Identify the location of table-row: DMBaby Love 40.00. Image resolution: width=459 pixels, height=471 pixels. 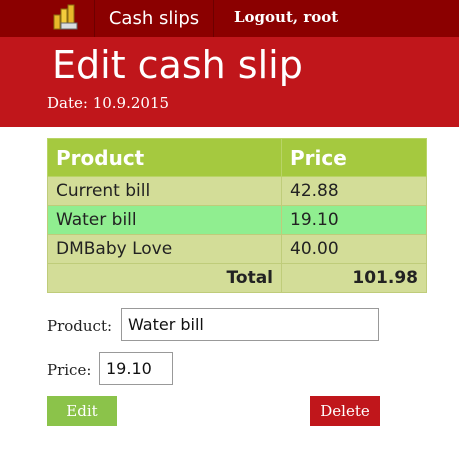
(237, 249).